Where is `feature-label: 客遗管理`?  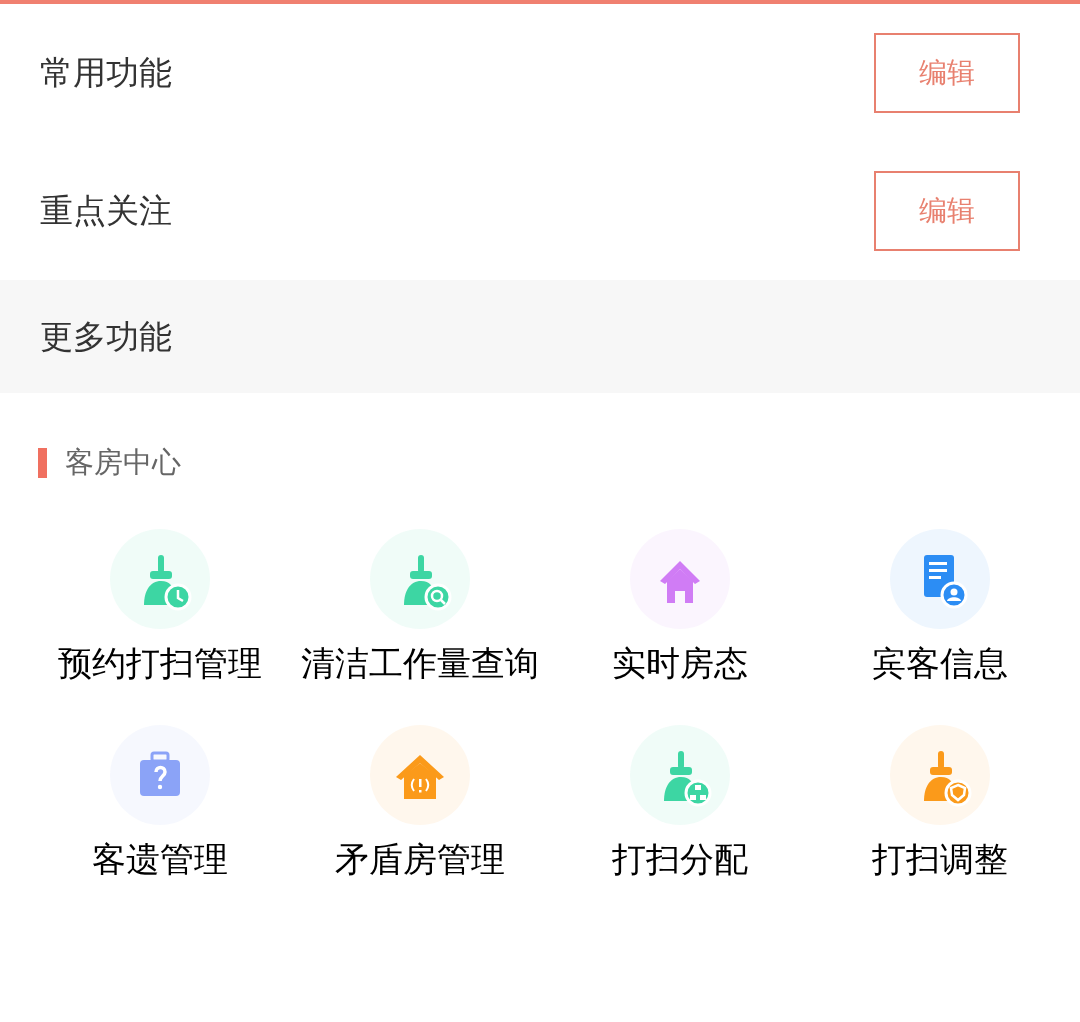 feature-label: 客遗管理 is located at coordinates (160, 858).